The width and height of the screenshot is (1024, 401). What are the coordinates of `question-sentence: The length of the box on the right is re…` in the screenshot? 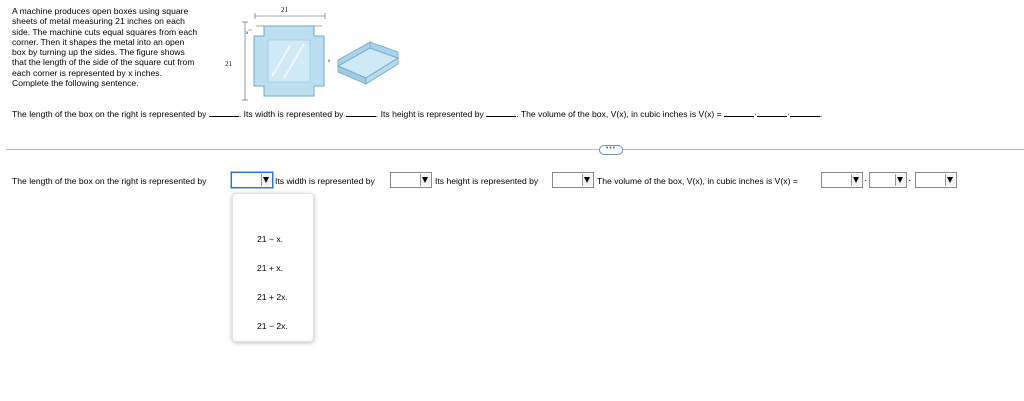 It's located at (417, 113).